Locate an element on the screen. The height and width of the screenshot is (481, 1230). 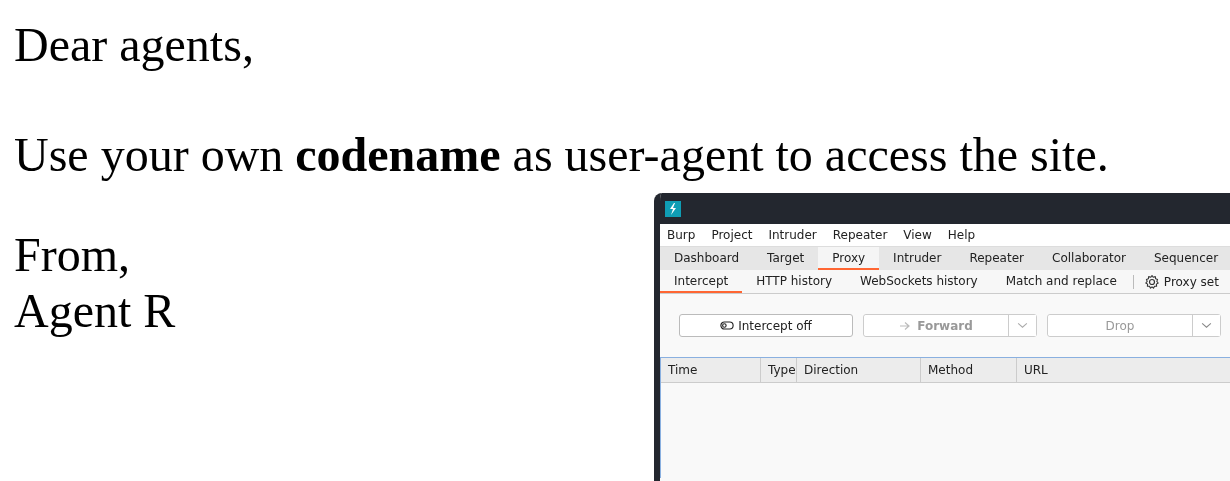
tab: Repeater is located at coordinates (996, 258).